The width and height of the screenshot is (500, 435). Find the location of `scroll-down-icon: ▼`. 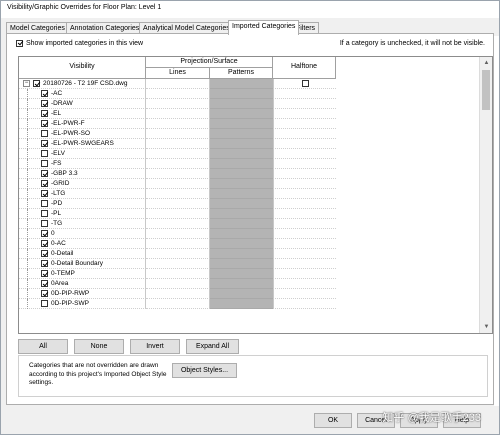

scroll-down-icon: ▼ is located at coordinates (486, 327).